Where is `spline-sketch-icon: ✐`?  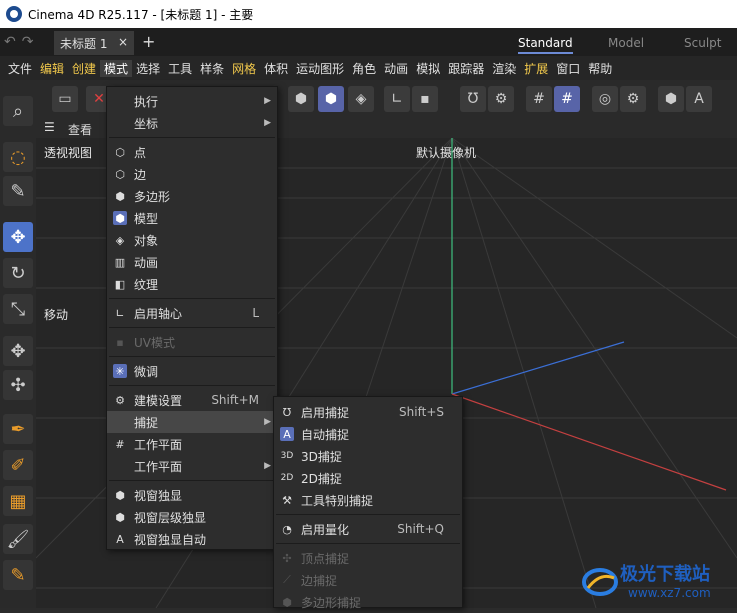
spline-sketch-icon: ✐ is located at coordinates (18, 465).